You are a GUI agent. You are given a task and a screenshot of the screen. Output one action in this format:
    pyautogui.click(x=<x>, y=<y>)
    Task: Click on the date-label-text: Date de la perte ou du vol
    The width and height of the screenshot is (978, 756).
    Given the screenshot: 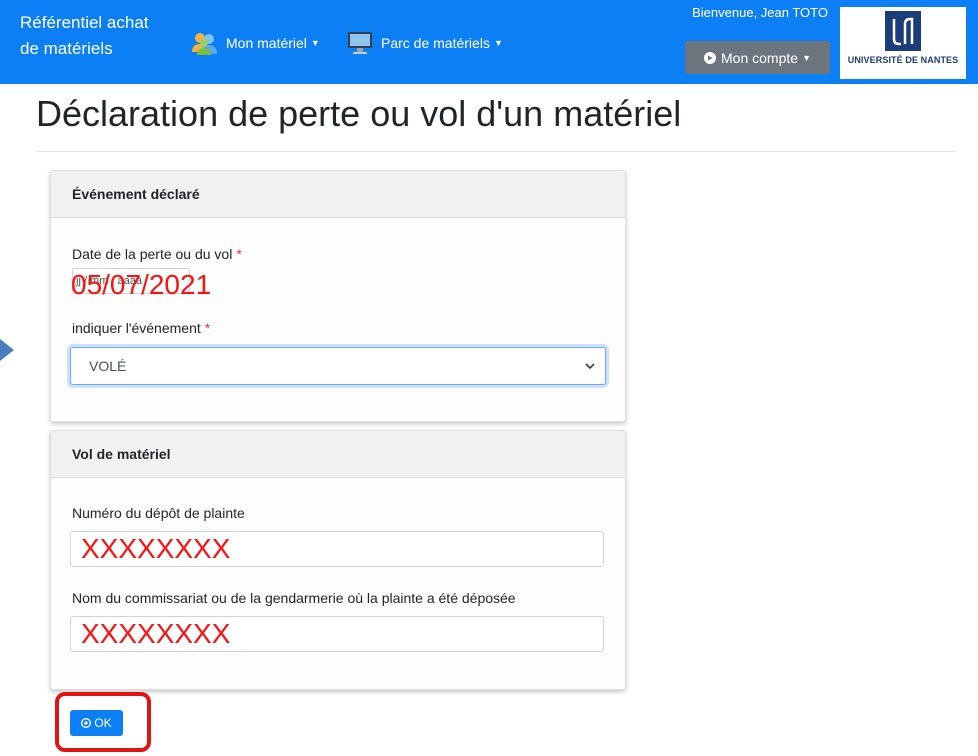 What is the action you would take?
    pyautogui.click(x=152, y=254)
    